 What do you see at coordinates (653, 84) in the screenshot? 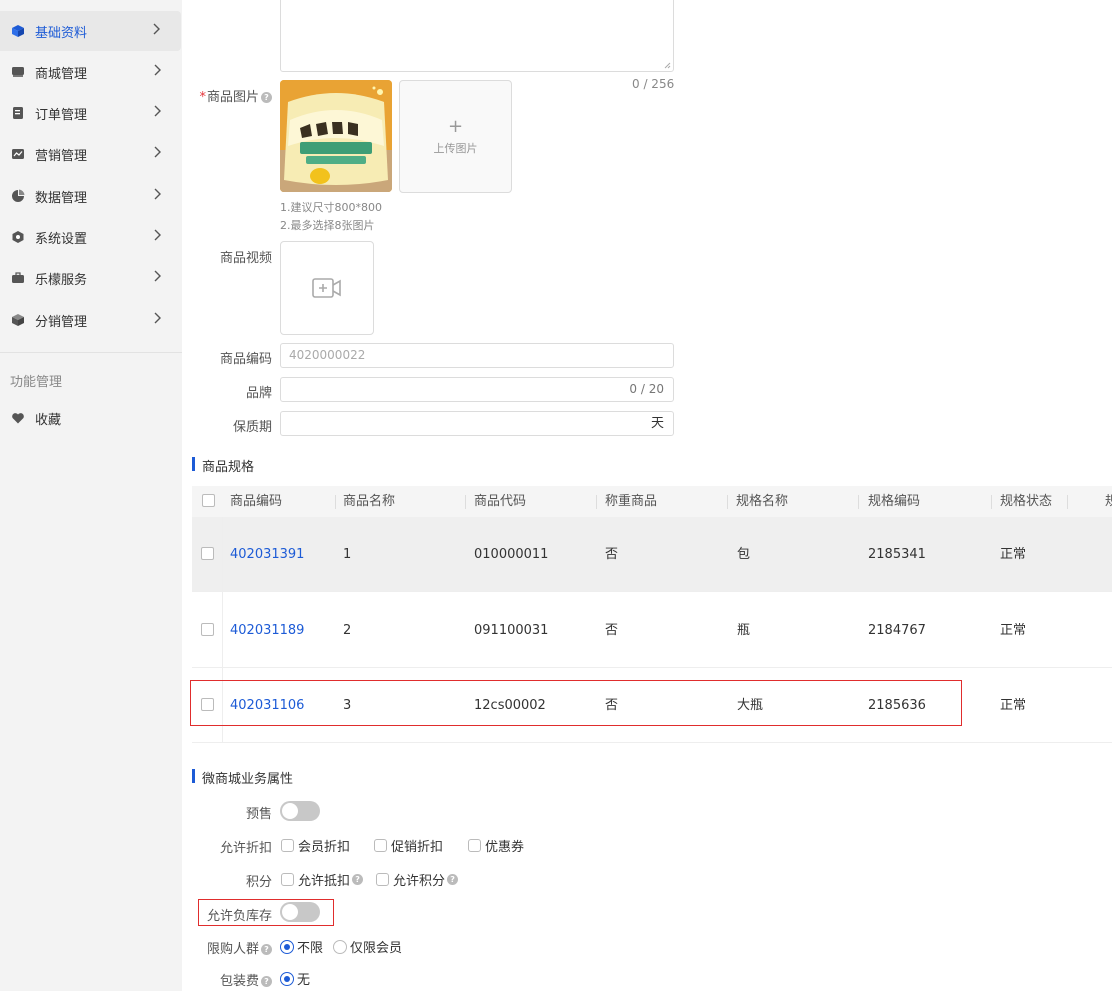
I see `description-counter: 0 / 256` at bounding box center [653, 84].